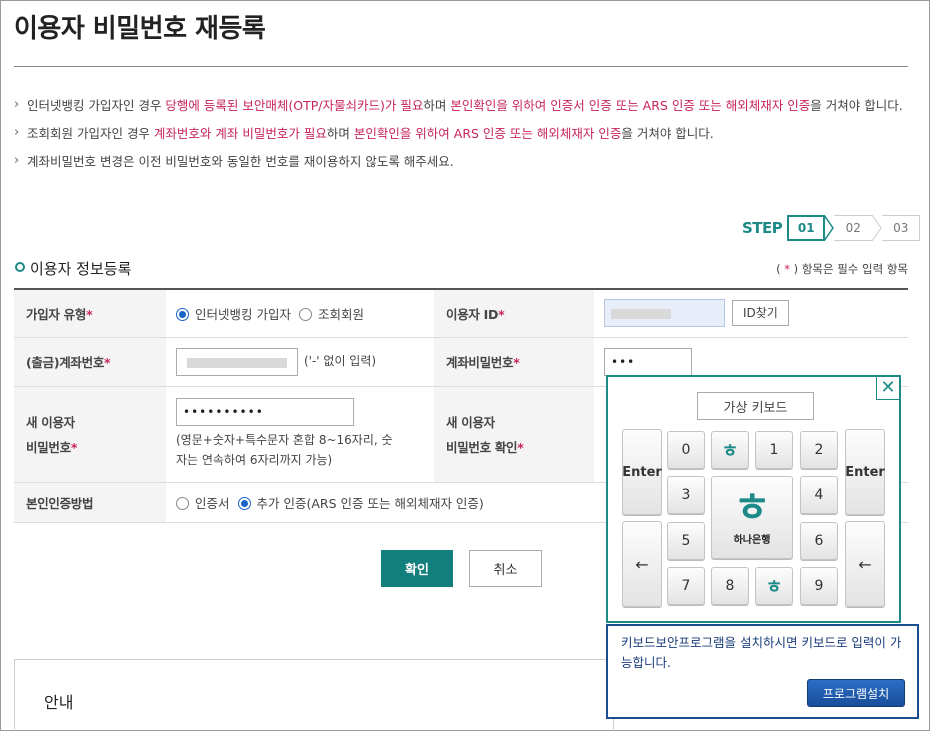 Image resolution: width=930 pixels, height=731 pixels. I want to click on key-8: 8, so click(730, 586).